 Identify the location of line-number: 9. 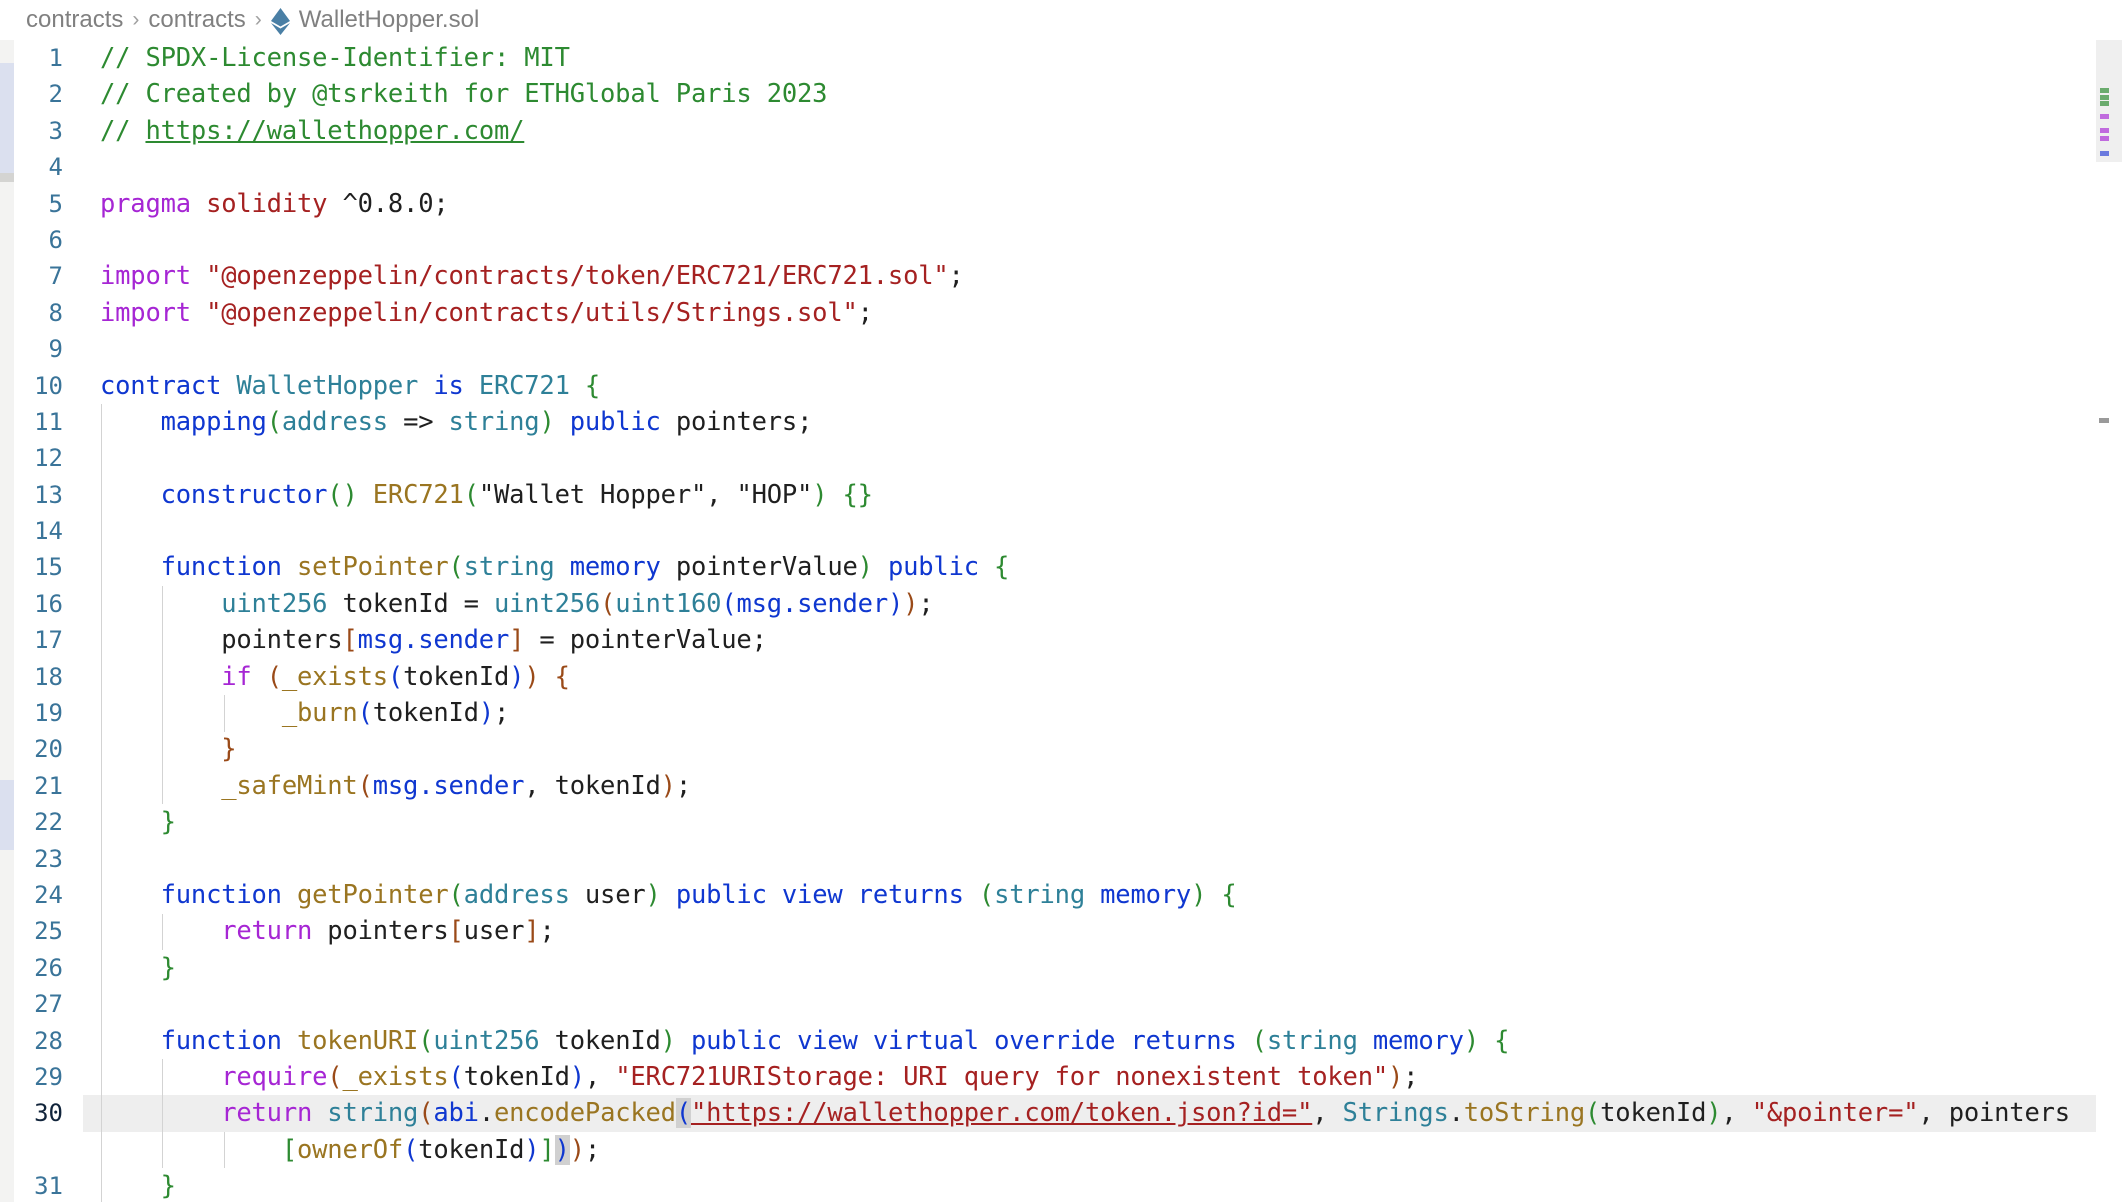
(41, 349).